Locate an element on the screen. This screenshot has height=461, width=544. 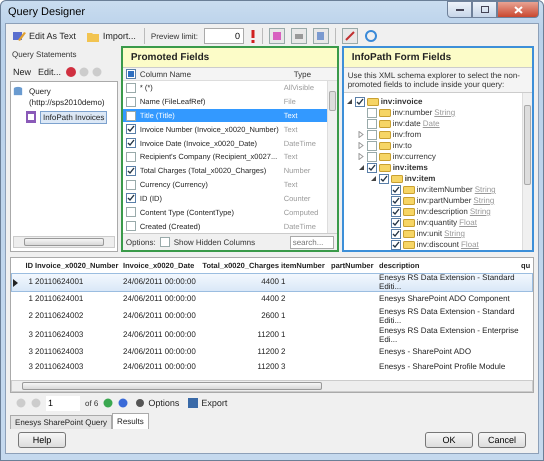
column-header: Type is located at coordinates (314, 74).